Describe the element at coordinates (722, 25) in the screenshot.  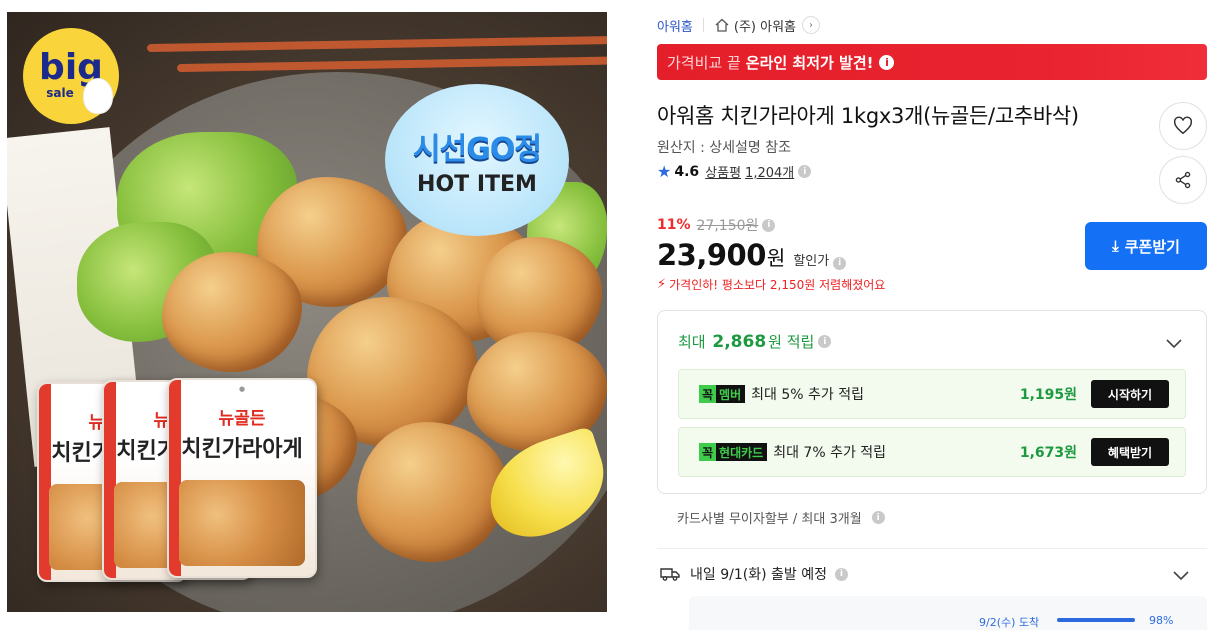
I see `home-icon` at that location.